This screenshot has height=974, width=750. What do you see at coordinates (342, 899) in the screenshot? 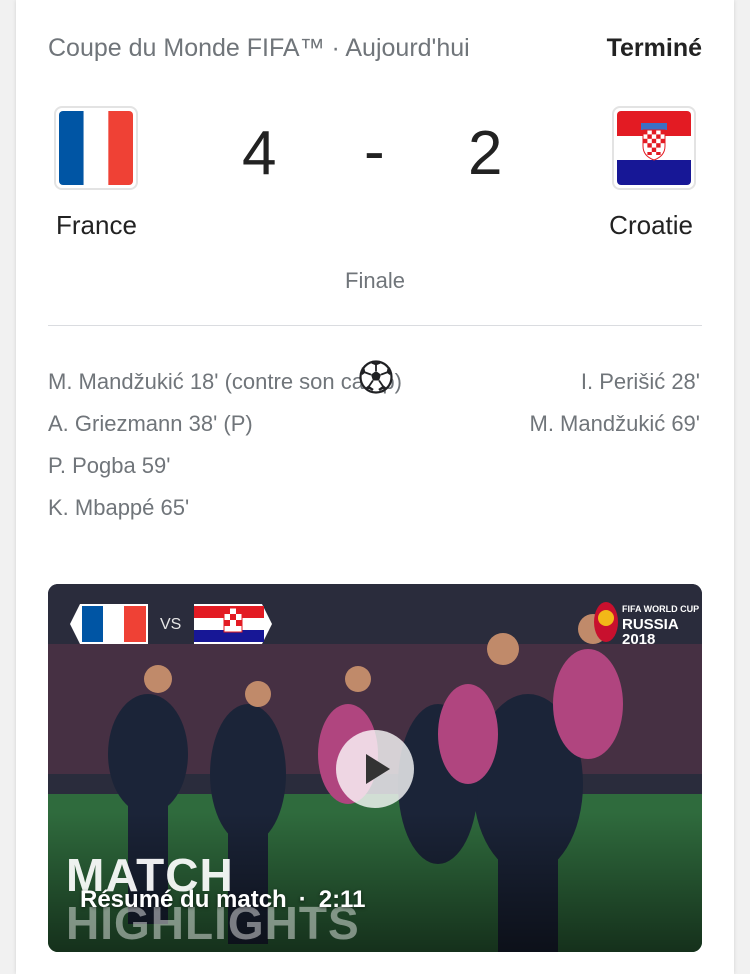
I see `video-duration: 2:11` at bounding box center [342, 899].